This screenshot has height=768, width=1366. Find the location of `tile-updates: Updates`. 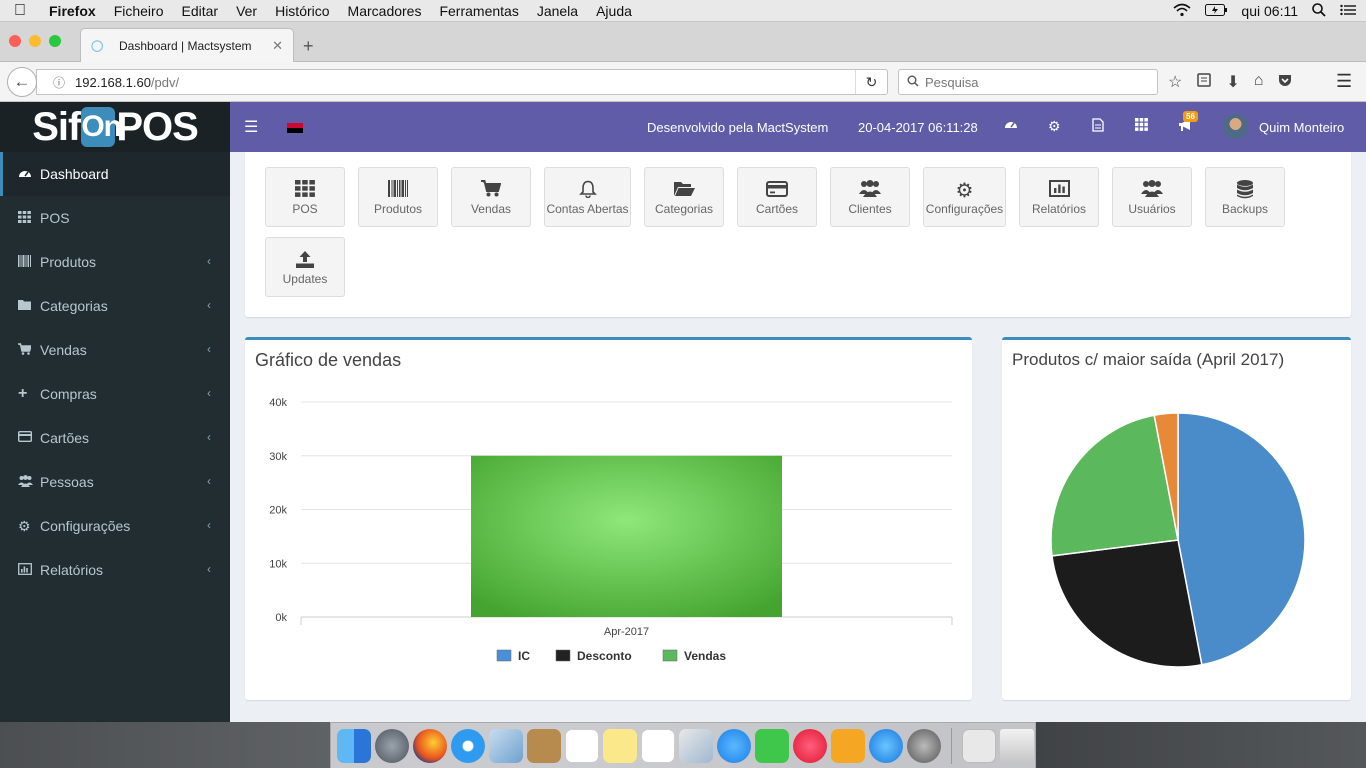

tile-updates: Updates is located at coordinates (305, 267).